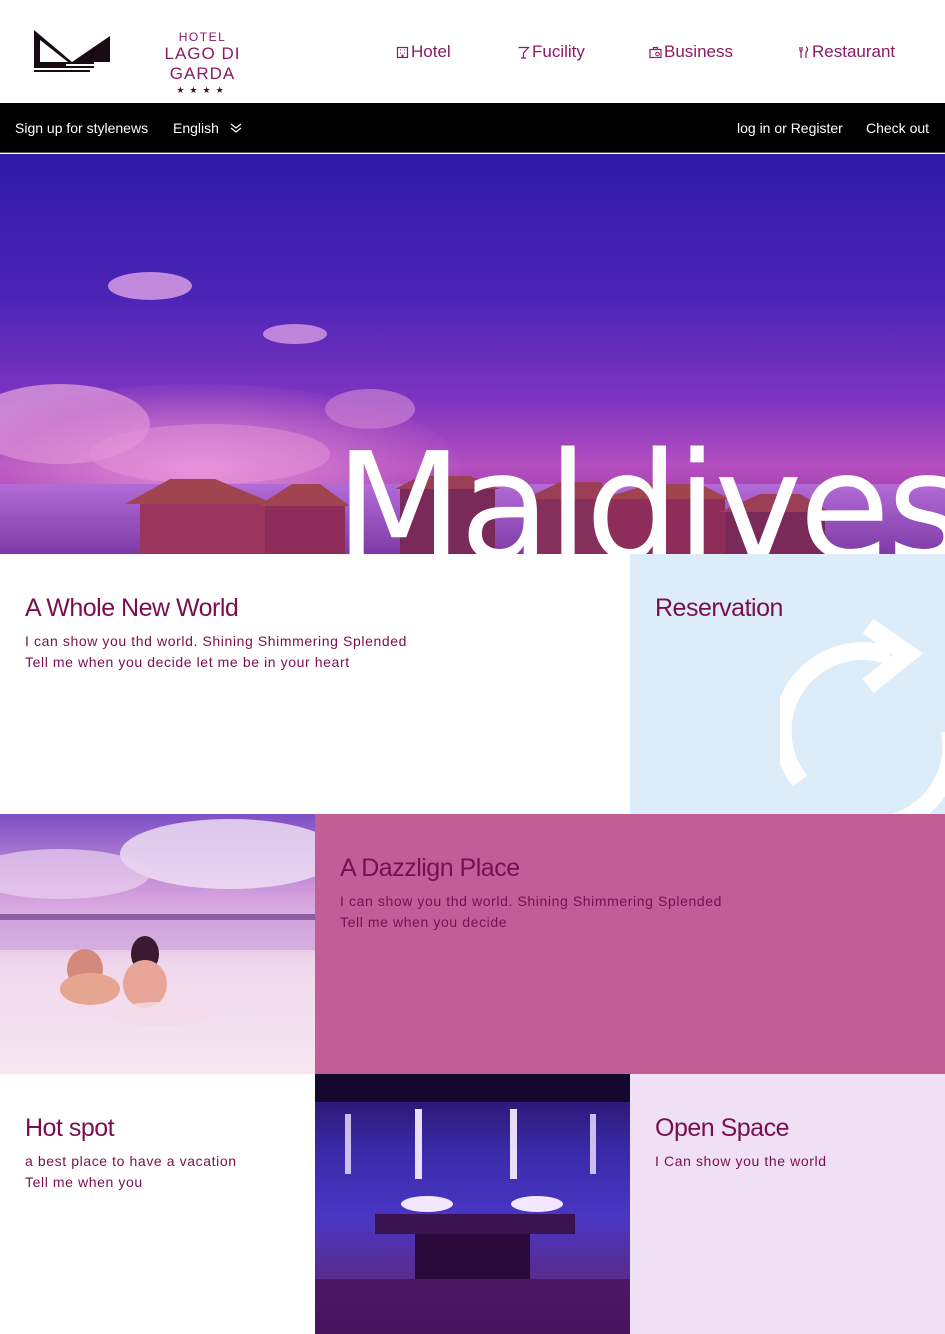  Describe the element at coordinates (131, 1161) in the screenshot. I see `tile-hot-spot-line-1: a best place to have a vacation` at that location.